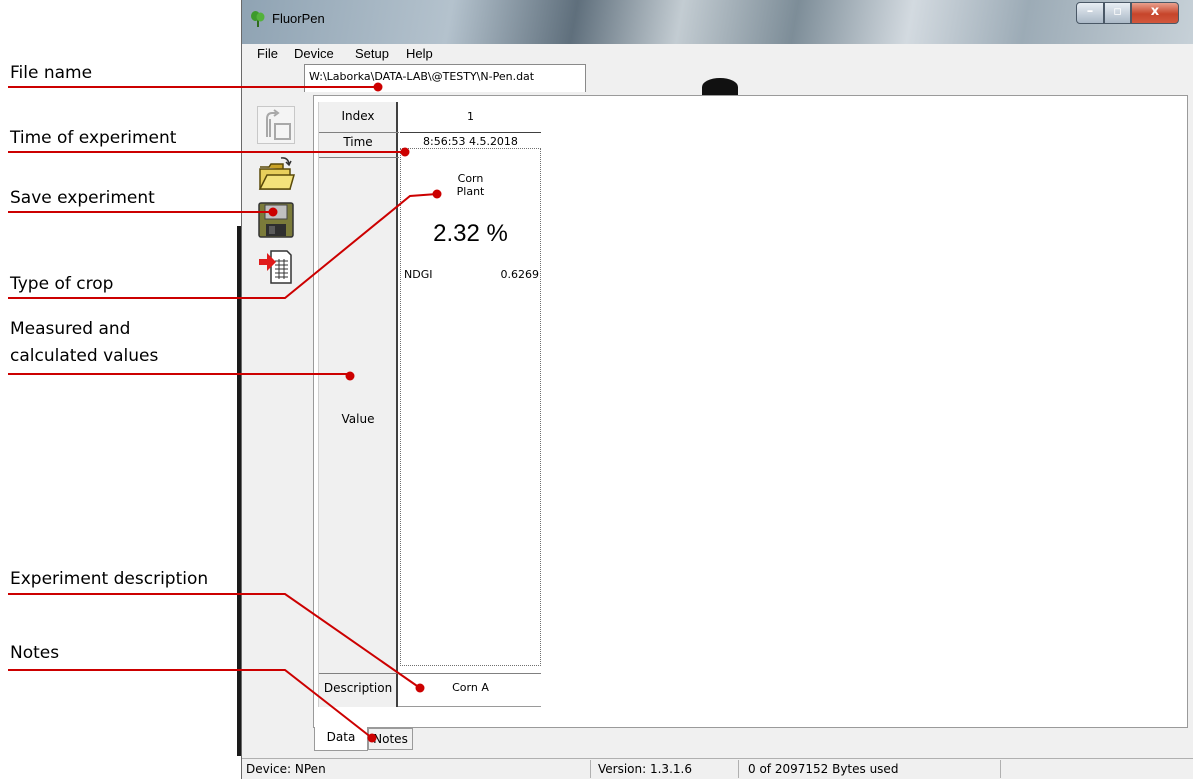 This screenshot has width=1193, height=779. I want to click on record-index: 1, so click(470, 116).